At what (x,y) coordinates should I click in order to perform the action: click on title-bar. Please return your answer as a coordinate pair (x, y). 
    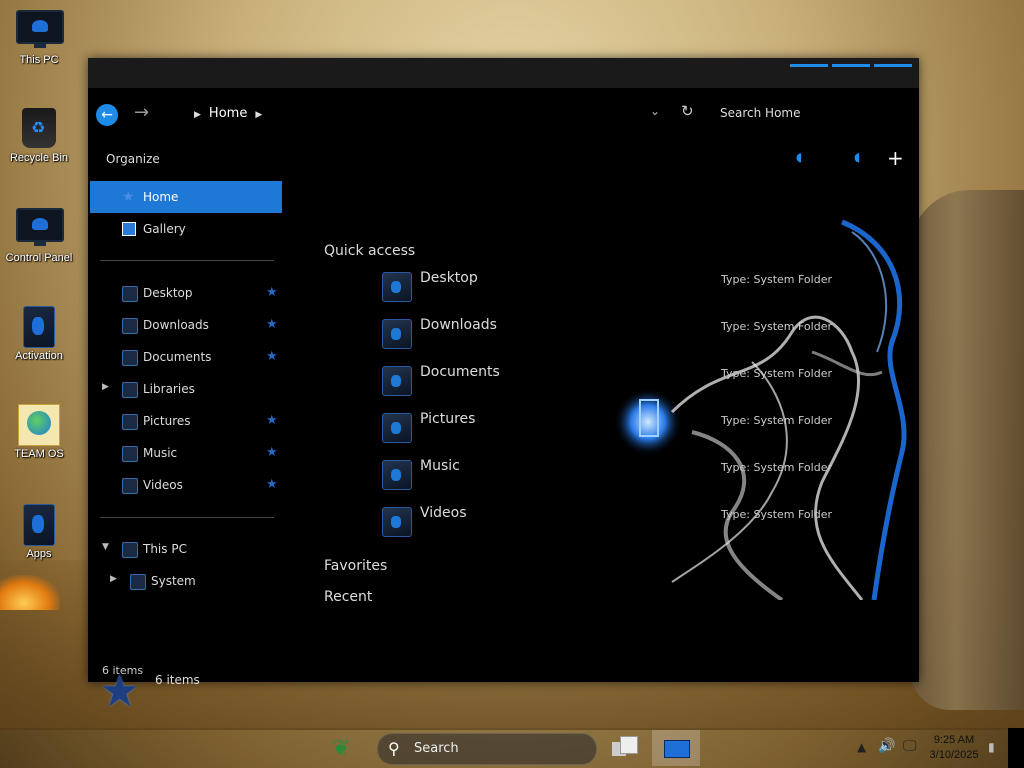
    Looking at the image, I should click on (503, 73).